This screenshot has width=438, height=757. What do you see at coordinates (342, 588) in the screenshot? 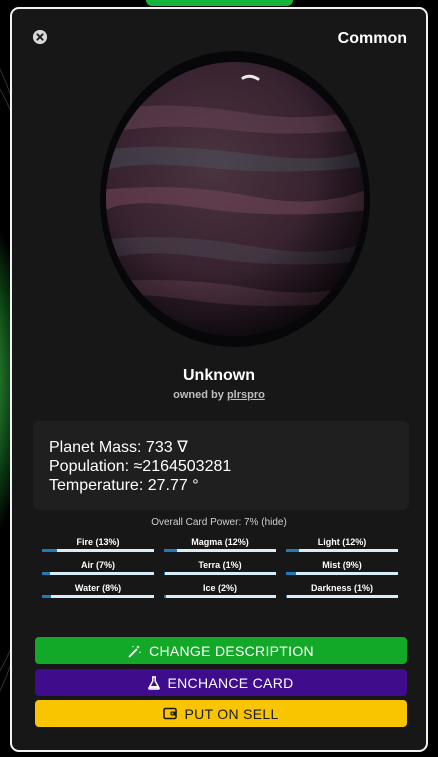
I see `element-label: Darkness (1%)` at bounding box center [342, 588].